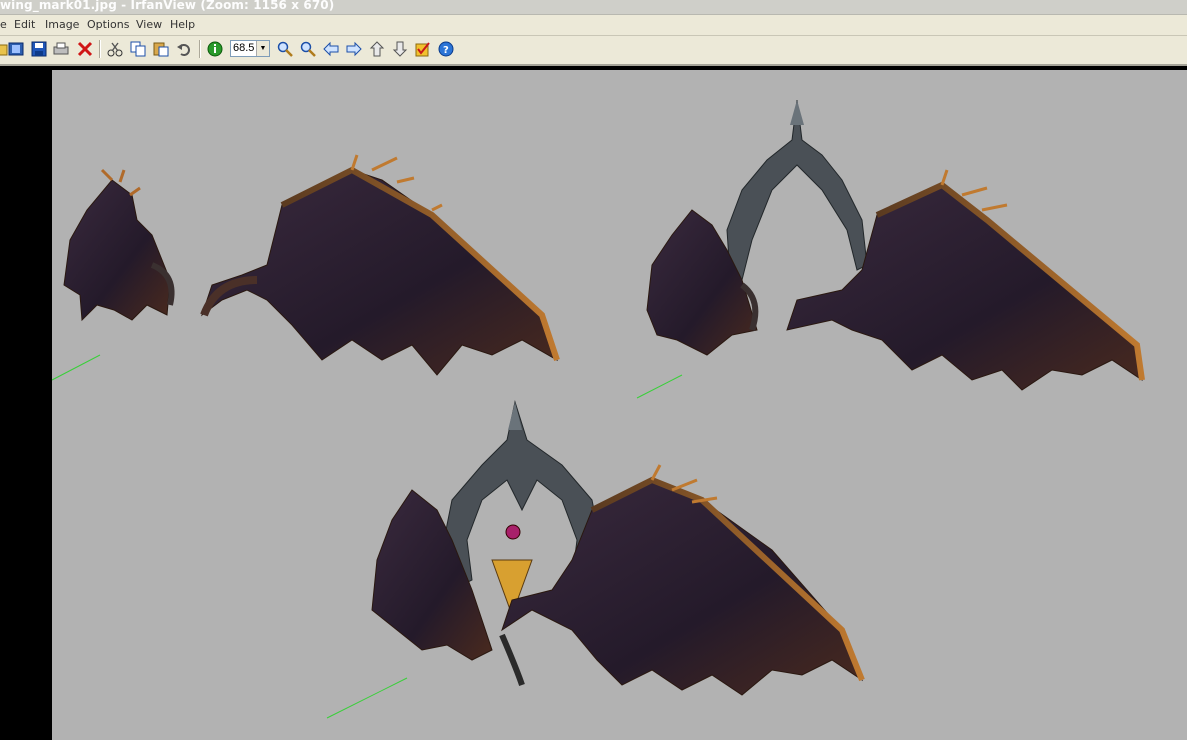 Image resolution: width=1187 pixels, height=740 pixels. I want to click on zoom-select: 68.5 ▼, so click(250, 48).